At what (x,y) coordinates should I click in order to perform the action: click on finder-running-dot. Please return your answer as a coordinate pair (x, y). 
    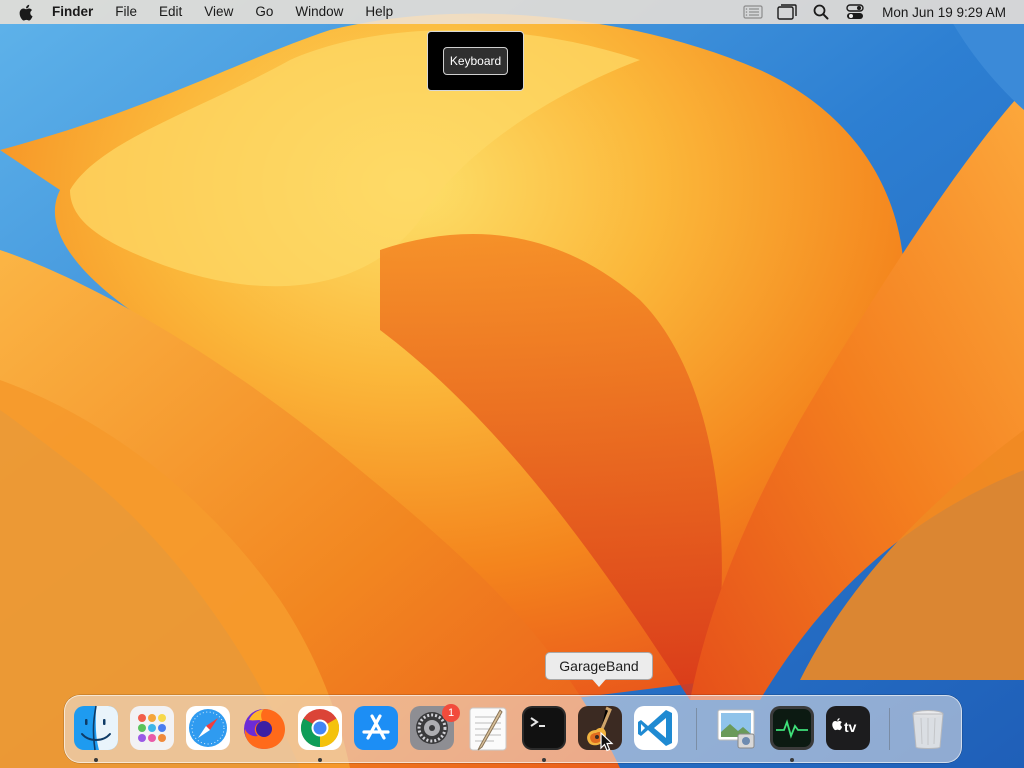
    Looking at the image, I should click on (96, 760).